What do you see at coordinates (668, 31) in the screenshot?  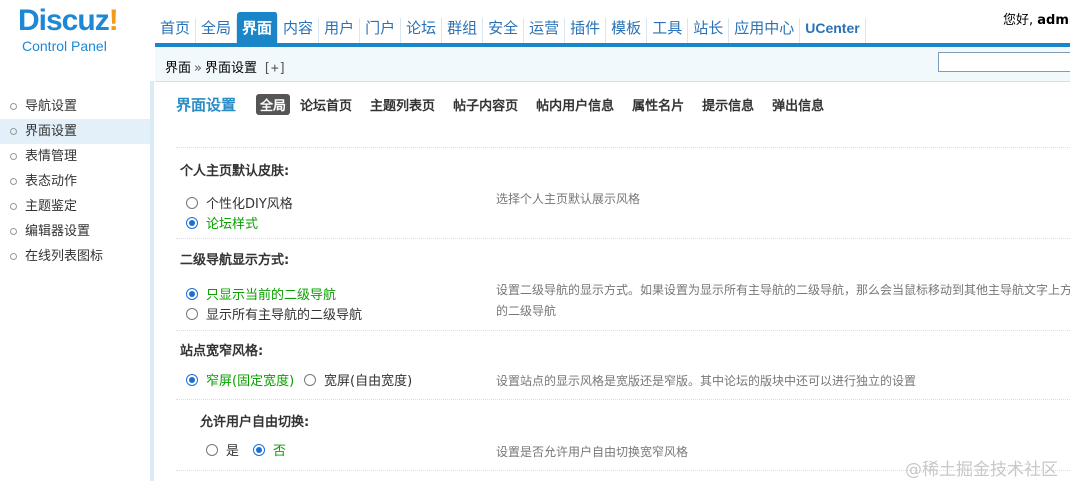 I see `topnav-item-tools: 工具` at bounding box center [668, 31].